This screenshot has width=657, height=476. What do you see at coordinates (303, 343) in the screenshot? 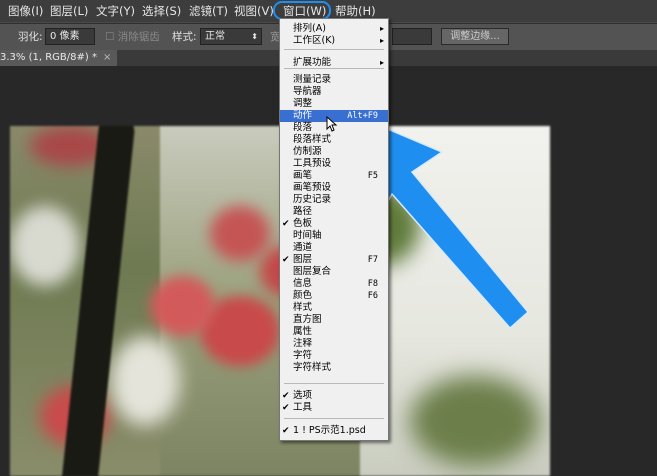
I see `menu-item-label: 注释` at bounding box center [303, 343].